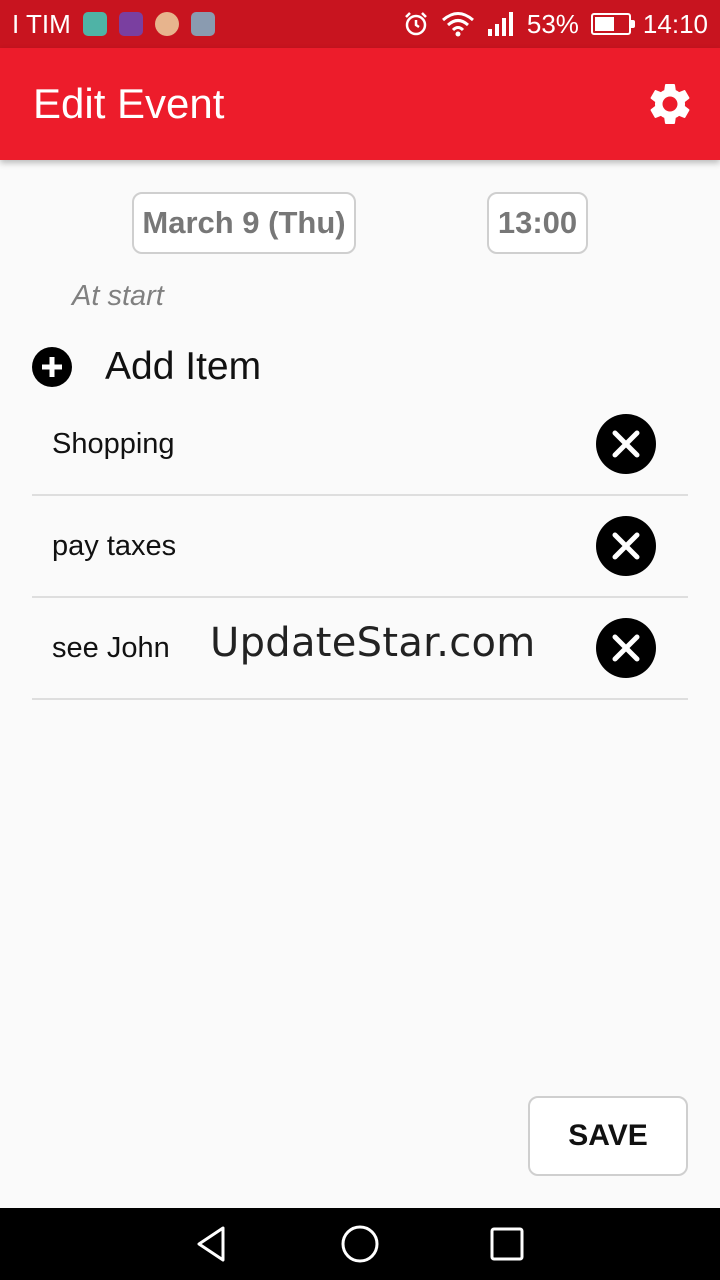  Describe the element at coordinates (129, 103) in the screenshot. I see `page-title: Edit Event` at that location.